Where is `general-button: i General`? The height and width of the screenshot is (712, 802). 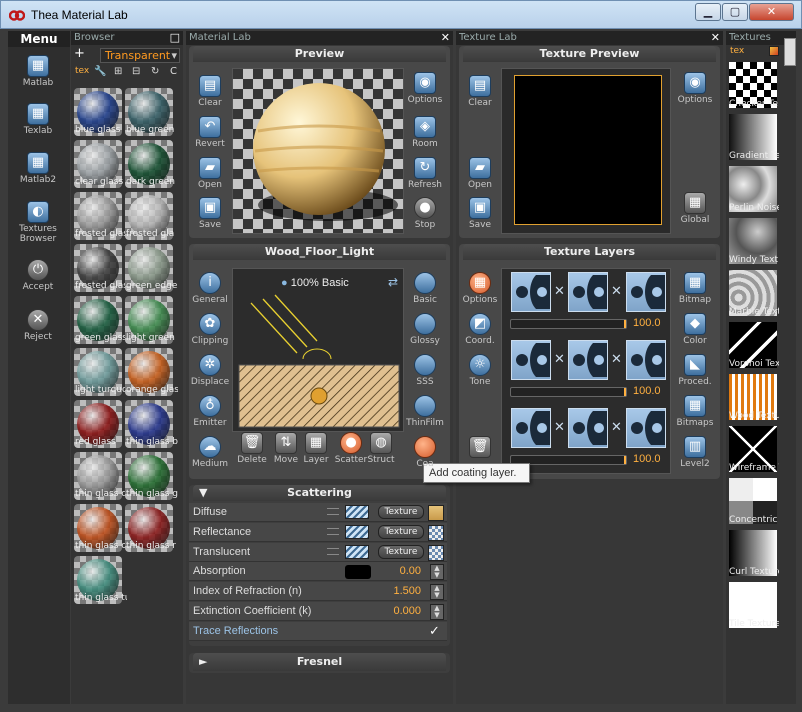
general-button: i General is located at coordinates (210, 288).